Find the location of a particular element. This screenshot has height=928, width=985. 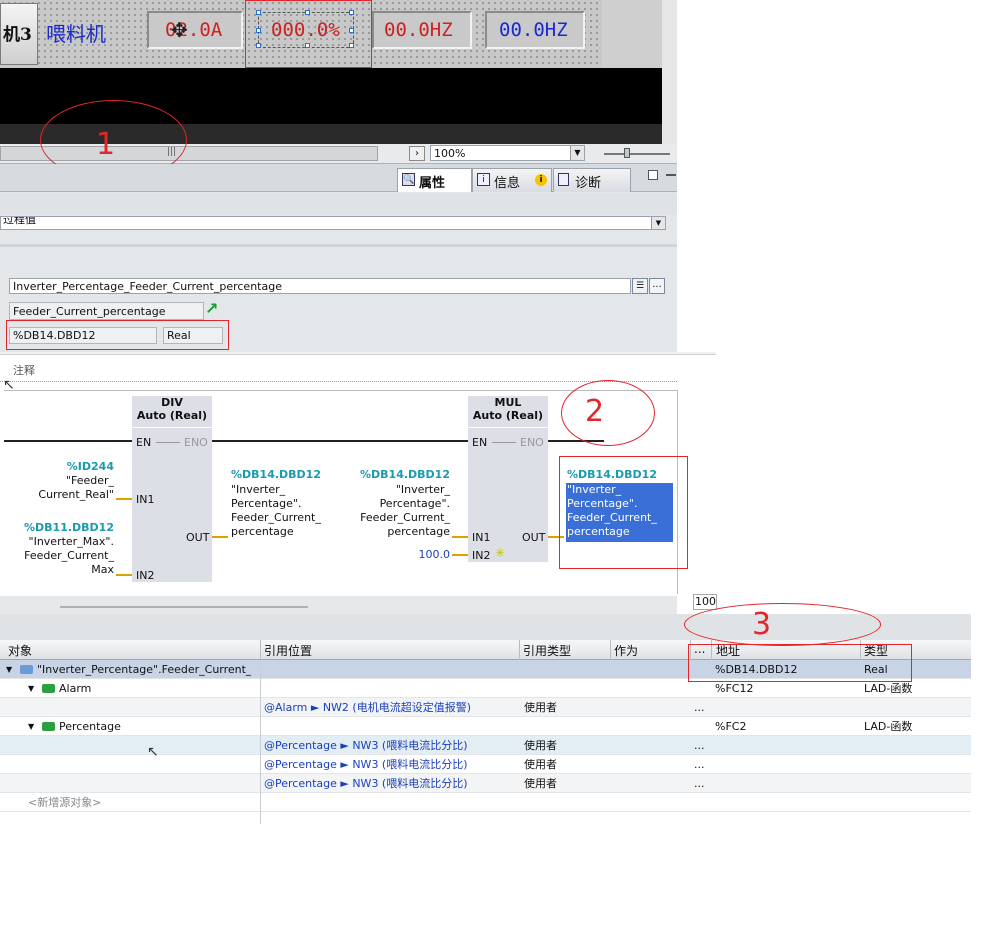

freq1-value: 00.0HZ is located at coordinates (418, 30).